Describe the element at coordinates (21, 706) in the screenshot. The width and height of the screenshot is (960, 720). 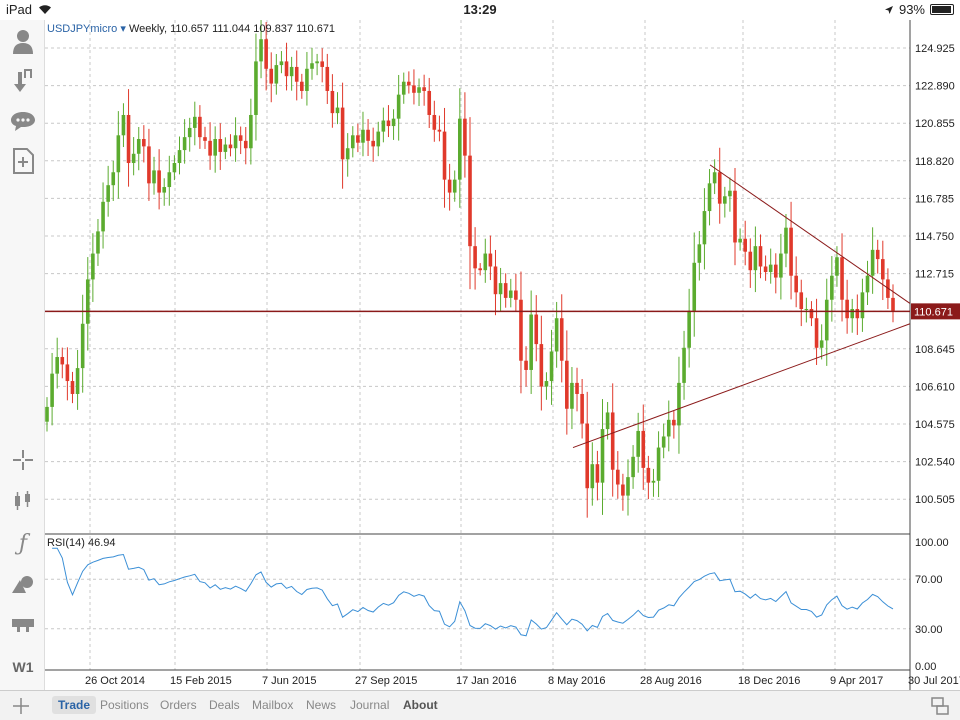
I see `add-icon` at that location.